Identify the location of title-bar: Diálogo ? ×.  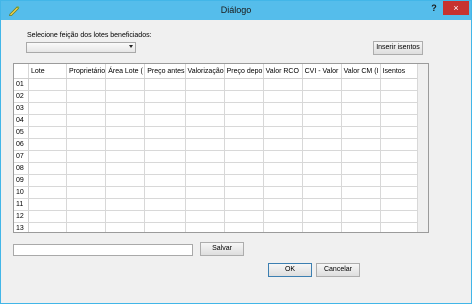
(236, 10).